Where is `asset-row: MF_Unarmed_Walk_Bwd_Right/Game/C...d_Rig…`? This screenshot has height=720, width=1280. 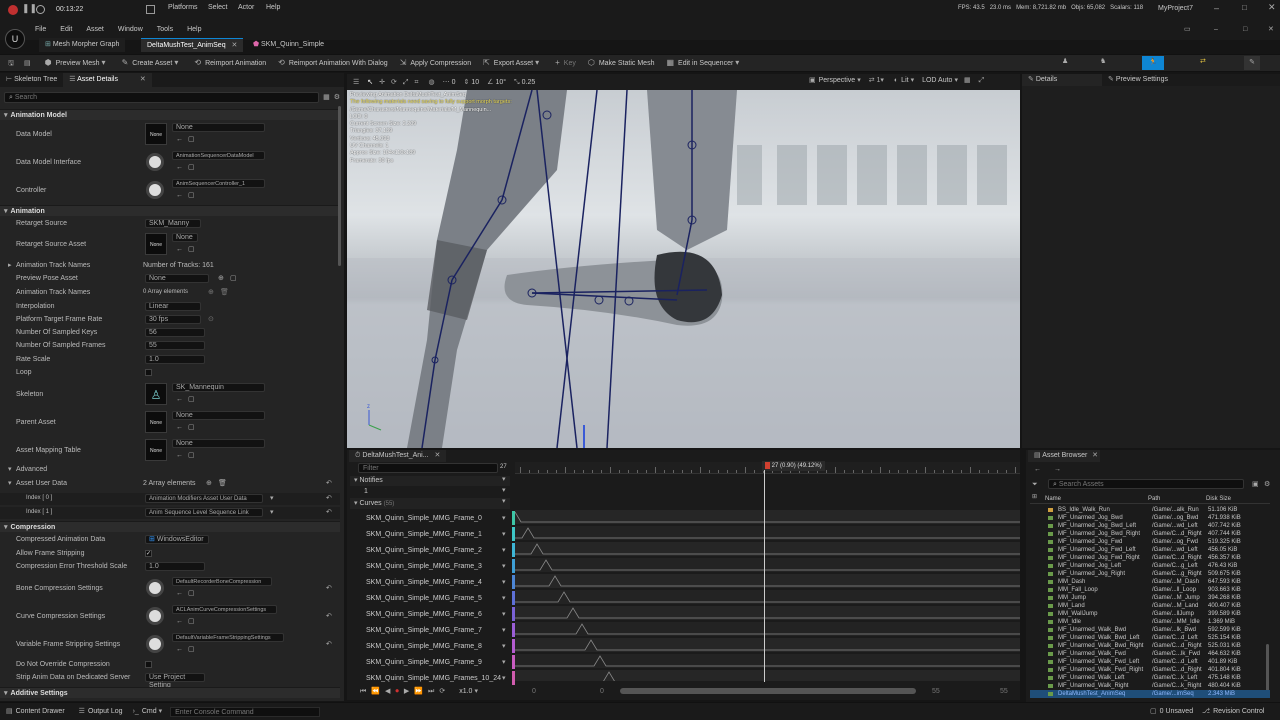
asset-row: MF_Unarmed_Walk_Bwd_Right/Game/C...d_Rig… is located at coordinates (1150, 646).